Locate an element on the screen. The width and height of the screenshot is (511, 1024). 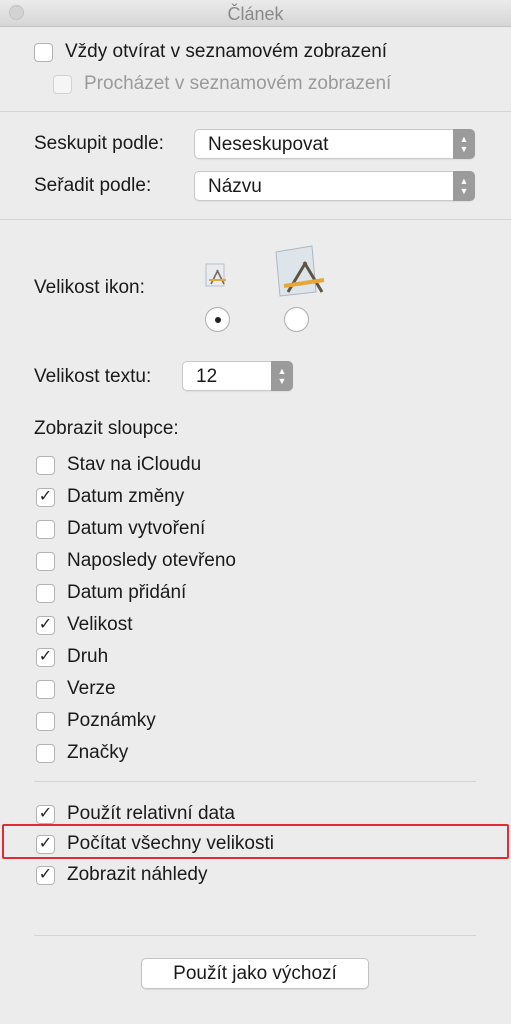
relative-dates-option: ✓ Použít relativní data is located at coordinates (135, 814).